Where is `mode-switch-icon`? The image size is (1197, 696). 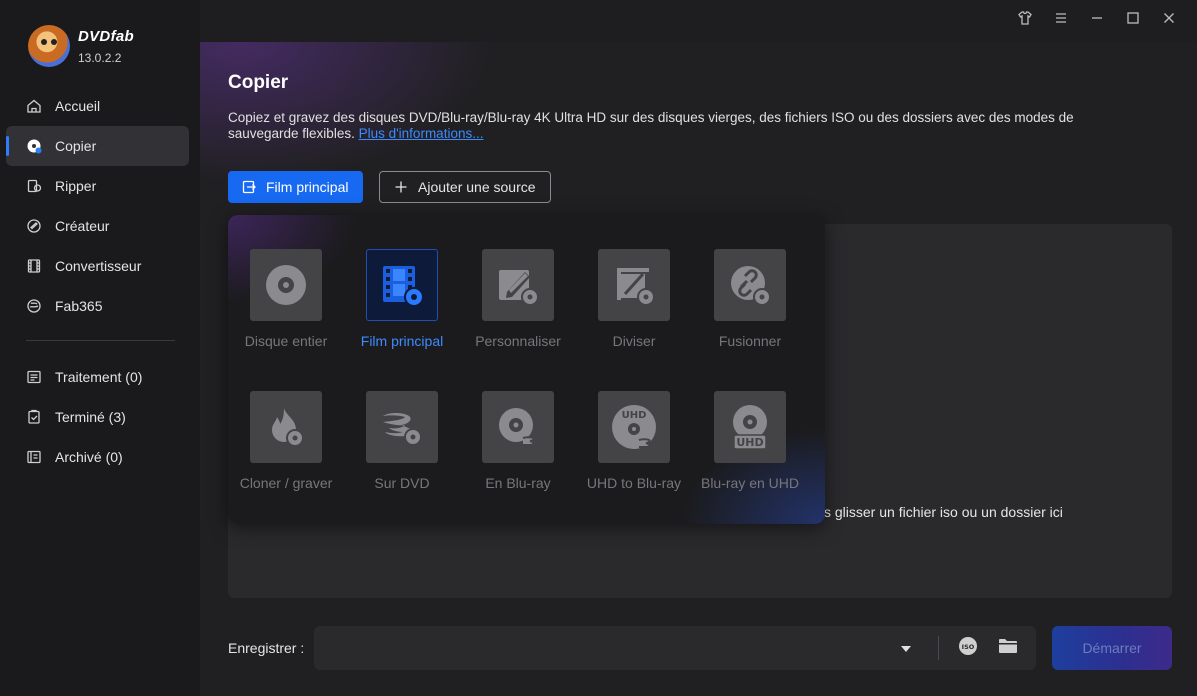
mode-switch-icon is located at coordinates (249, 187).